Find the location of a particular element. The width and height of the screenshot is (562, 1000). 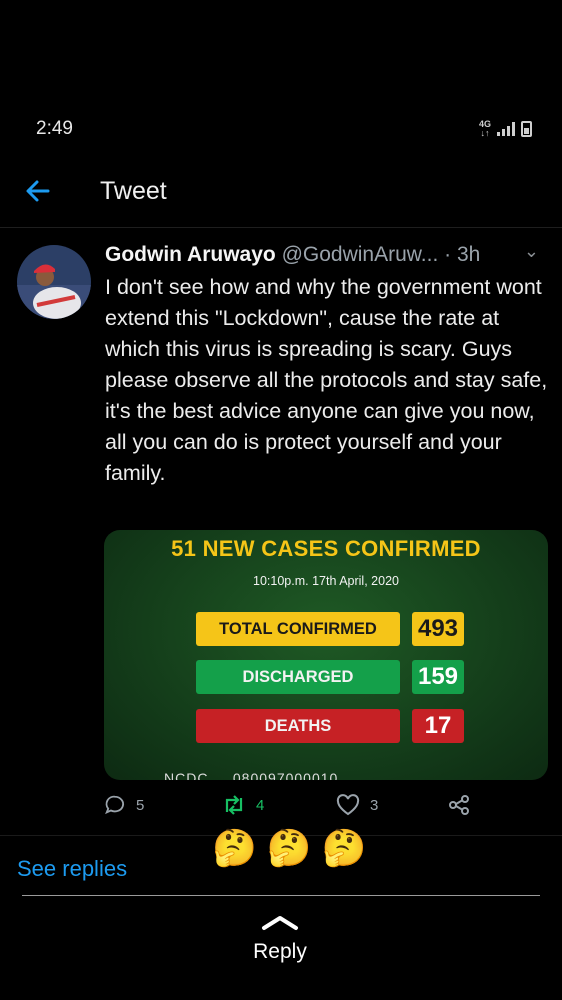

tweet-actions: 5 4 3 is located at coordinates (304, 808).